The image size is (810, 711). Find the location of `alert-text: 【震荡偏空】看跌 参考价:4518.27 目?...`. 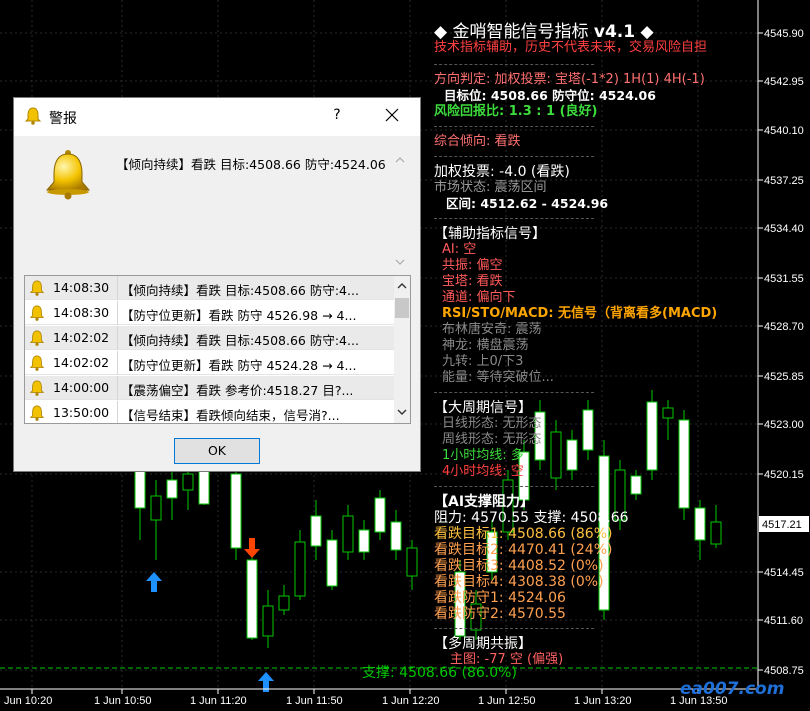

alert-text: 【震荡偏空】看跌 参考价:4518.27 目?... is located at coordinates (237, 390).